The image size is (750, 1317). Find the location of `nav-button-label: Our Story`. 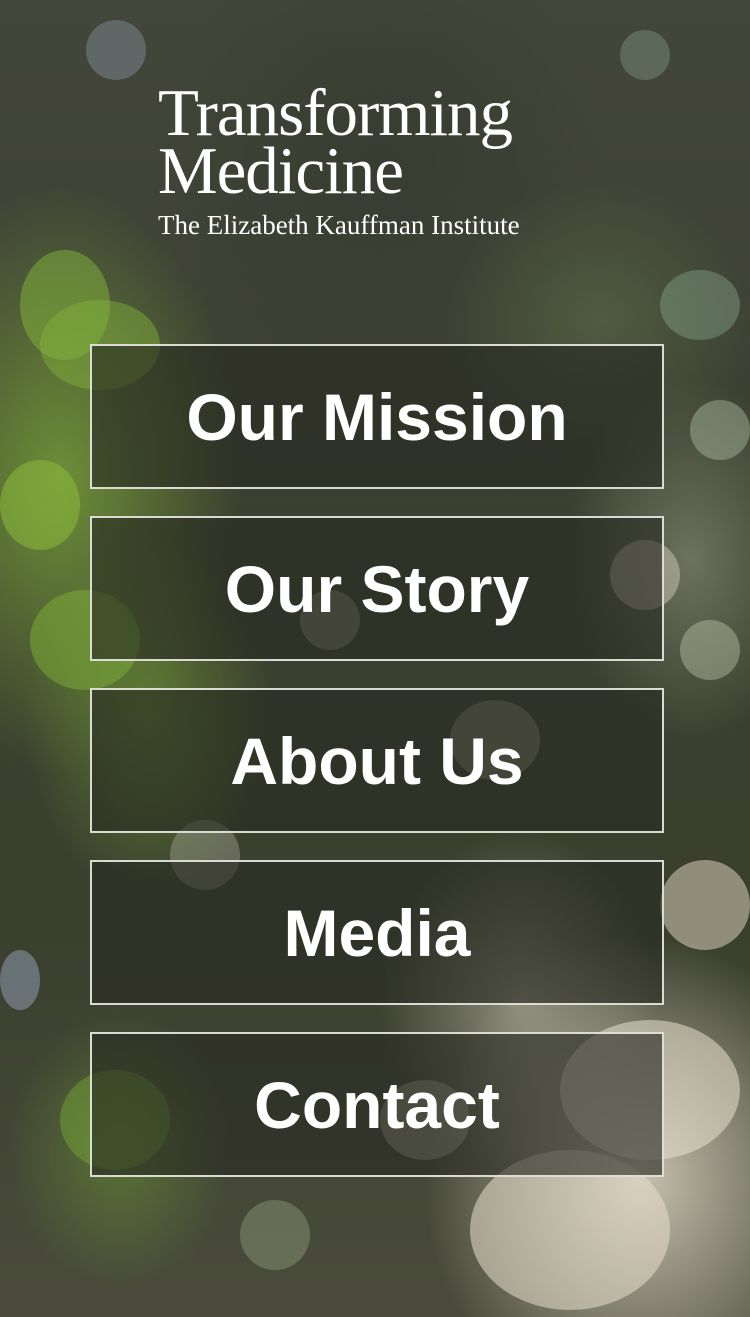

nav-button-label: Our Story is located at coordinates (377, 588).